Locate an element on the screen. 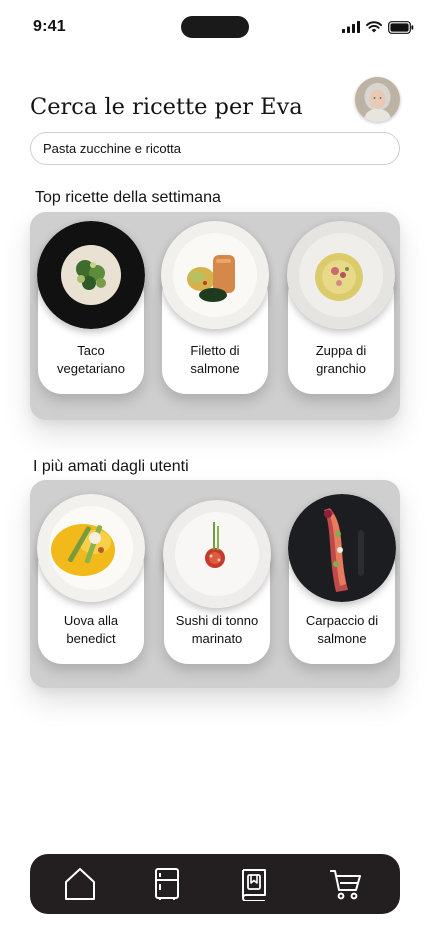  dynamic-island is located at coordinates (215, 27).